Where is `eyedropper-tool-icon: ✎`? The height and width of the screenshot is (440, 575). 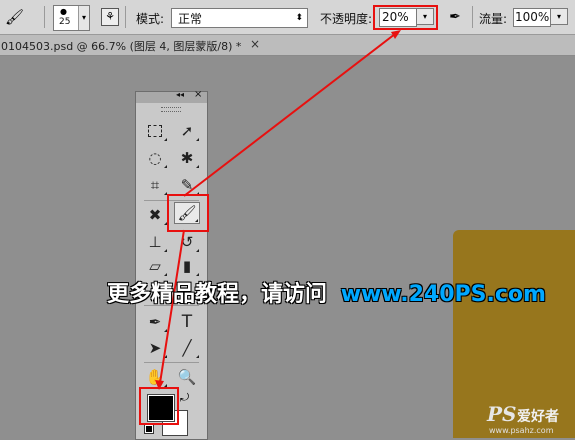
eyedropper-tool-icon: ✎ is located at coordinates (187, 185).